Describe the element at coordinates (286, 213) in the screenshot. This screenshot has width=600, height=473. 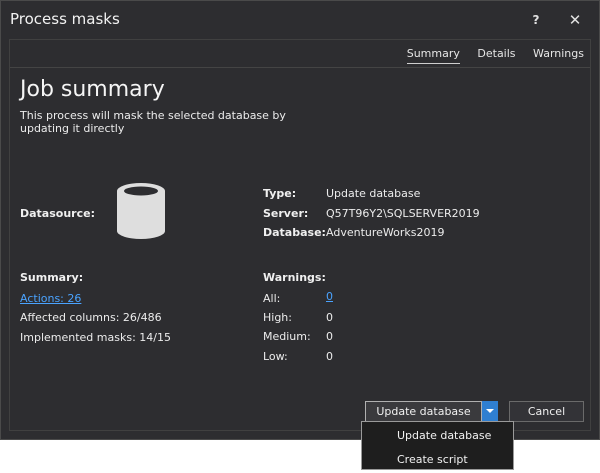
I see `server-label: Server:` at that location.